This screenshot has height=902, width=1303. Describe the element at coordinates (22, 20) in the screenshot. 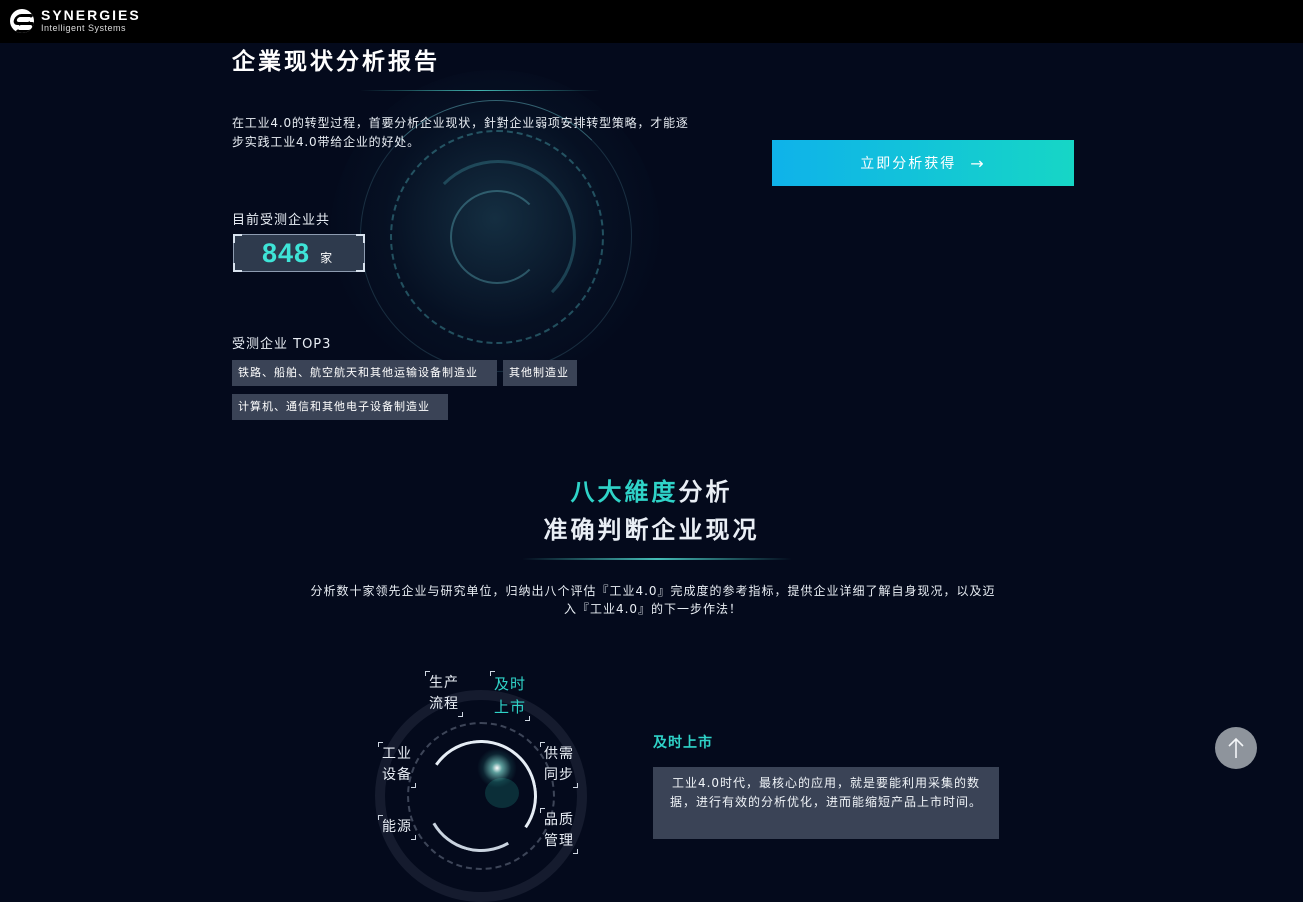

I see `synergies-logo-icon` at that location.